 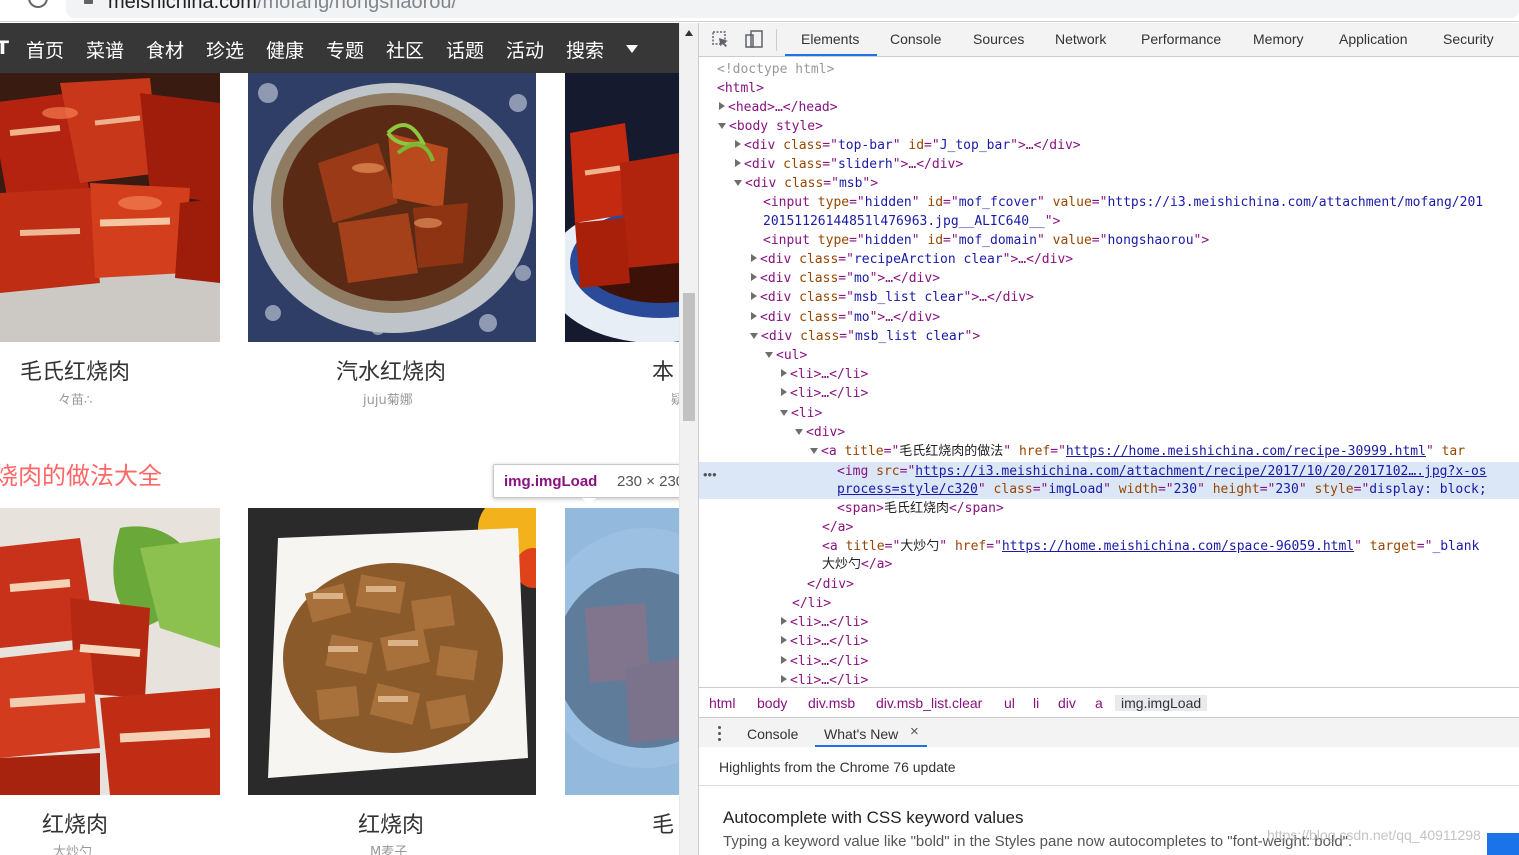 I want to click on dom-node: <ul>, so click(x=1109, y=355).